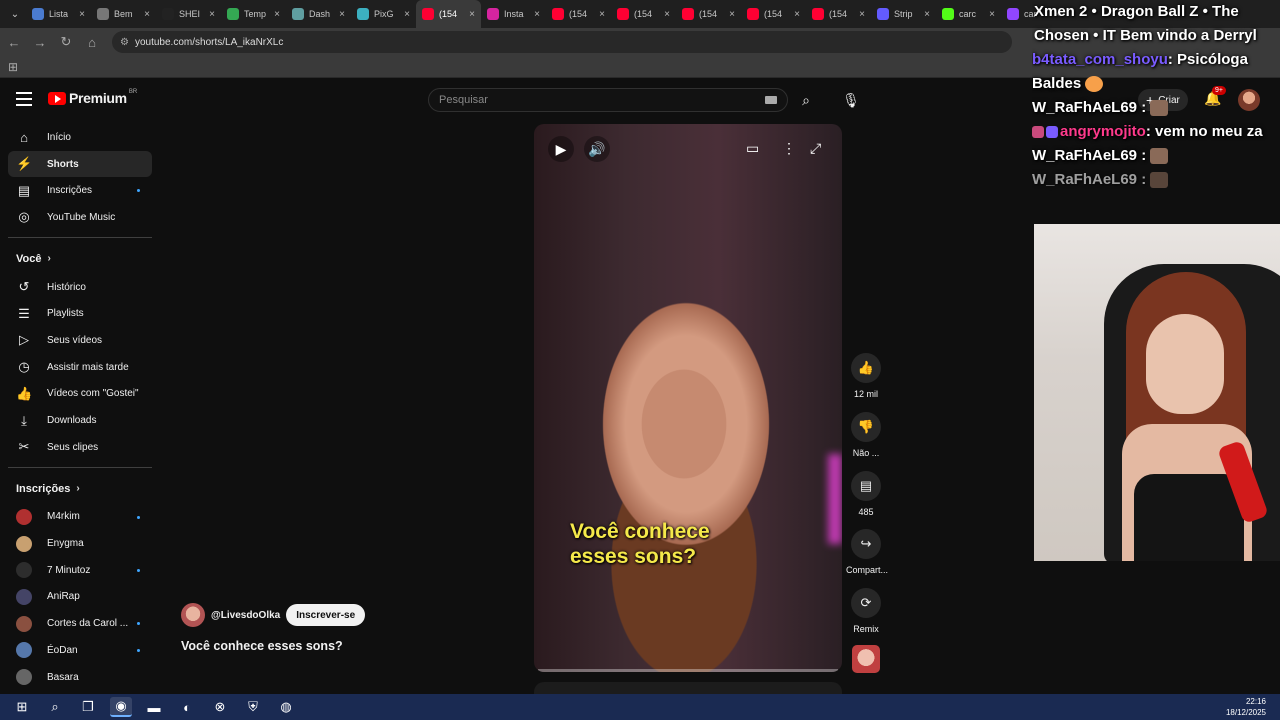  What do you see at coordinates (318, 14) in the screenshot?
I see `browser-tab: Dash ×` at bounding box center [318, 14].